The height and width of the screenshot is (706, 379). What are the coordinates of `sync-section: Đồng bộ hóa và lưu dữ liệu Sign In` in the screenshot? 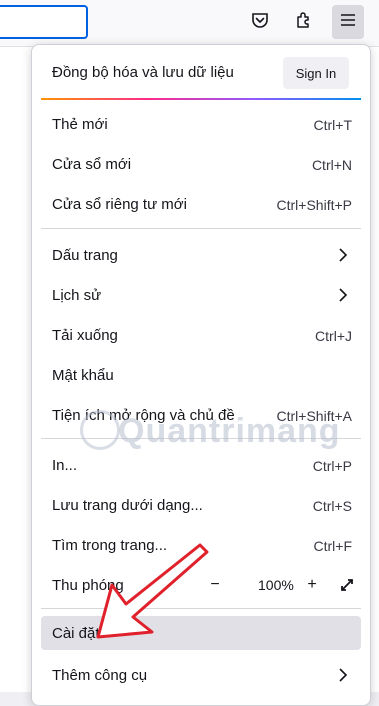 It's located at (201, 72).